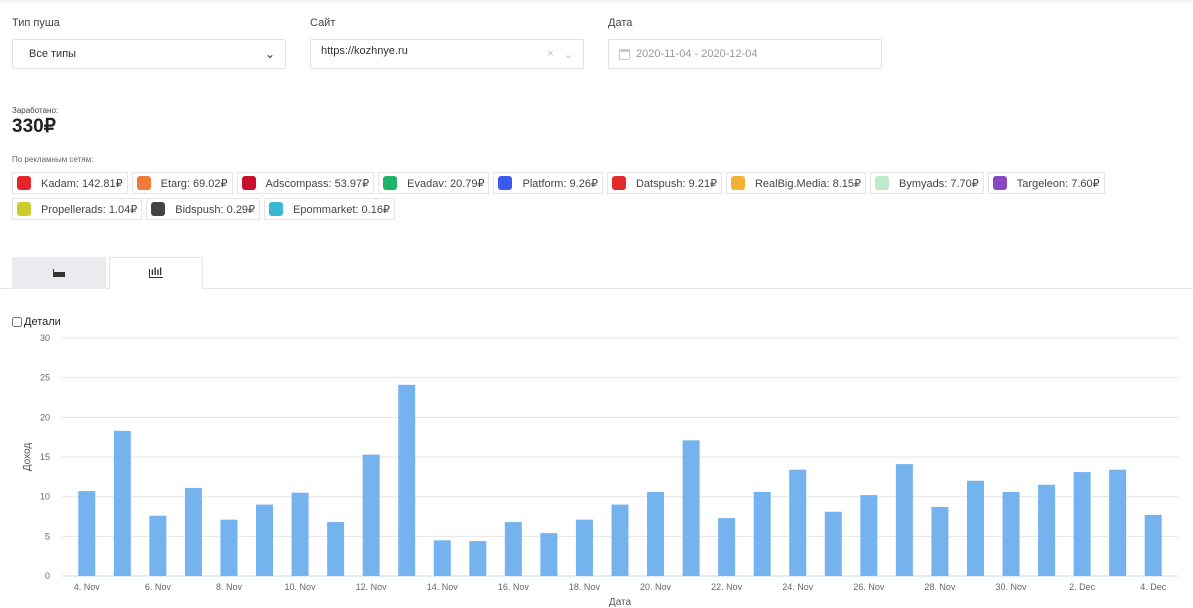  Describe the element at coordinates (882, 183) in the screenshot. I see `bymyads-logo-icon` at that location.